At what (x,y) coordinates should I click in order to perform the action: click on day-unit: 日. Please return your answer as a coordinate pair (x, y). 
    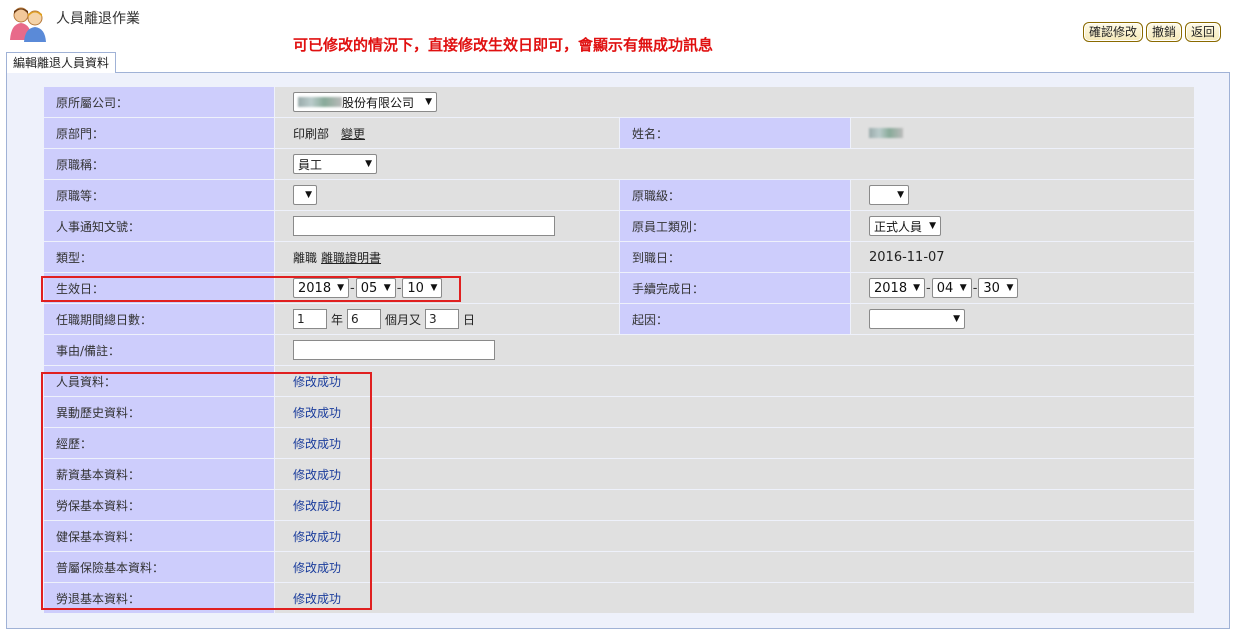
    Looking at the image, I should click on (469, 319).